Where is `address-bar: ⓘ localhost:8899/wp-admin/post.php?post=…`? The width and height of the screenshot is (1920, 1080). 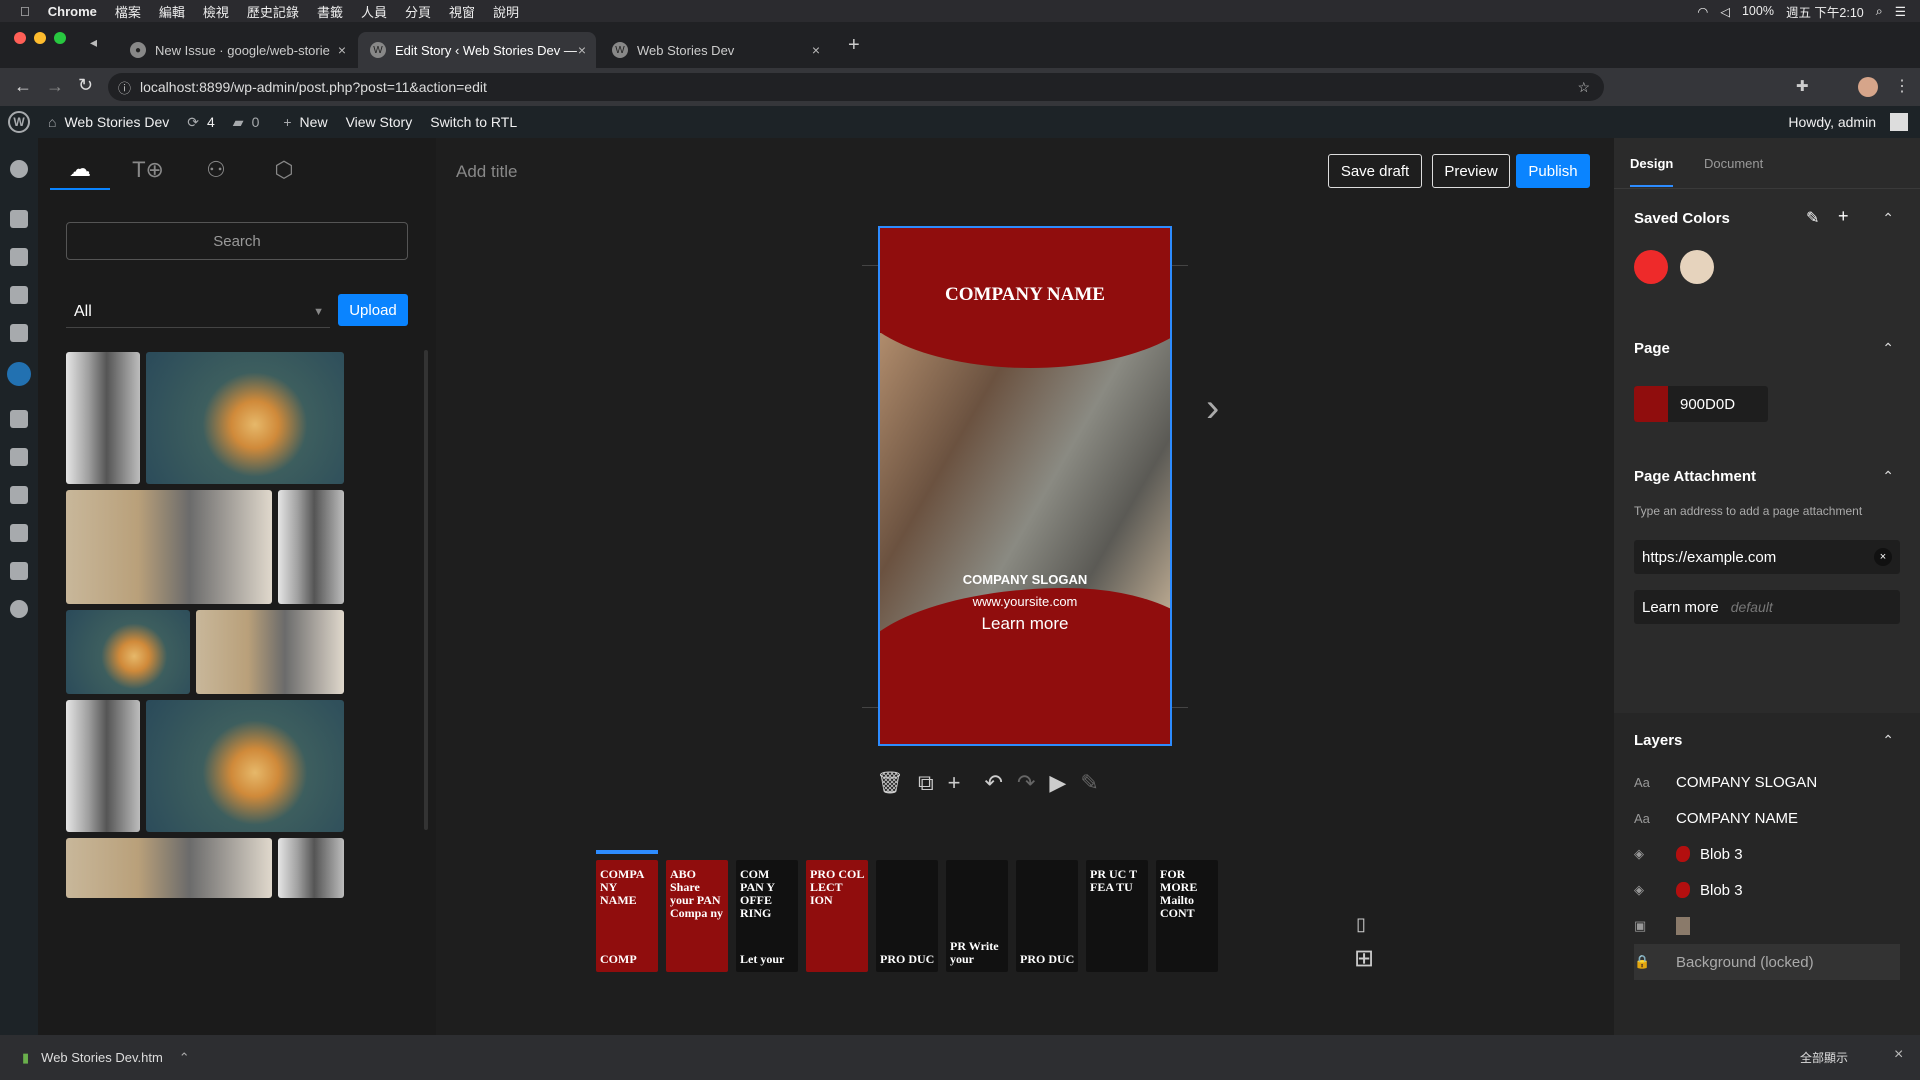 address-bar: ⓘ localhost:8899/wp-admin/post.php?post=… is located at coordinates (856, 87).